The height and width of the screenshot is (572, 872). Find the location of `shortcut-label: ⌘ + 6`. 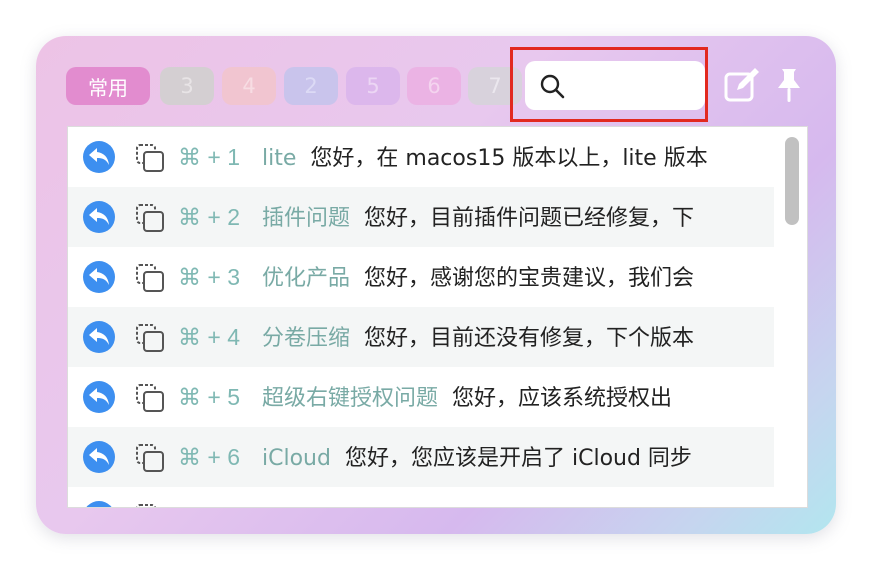

shortcut-label: ⌘ + 6 is located at coordinates (209, 457).